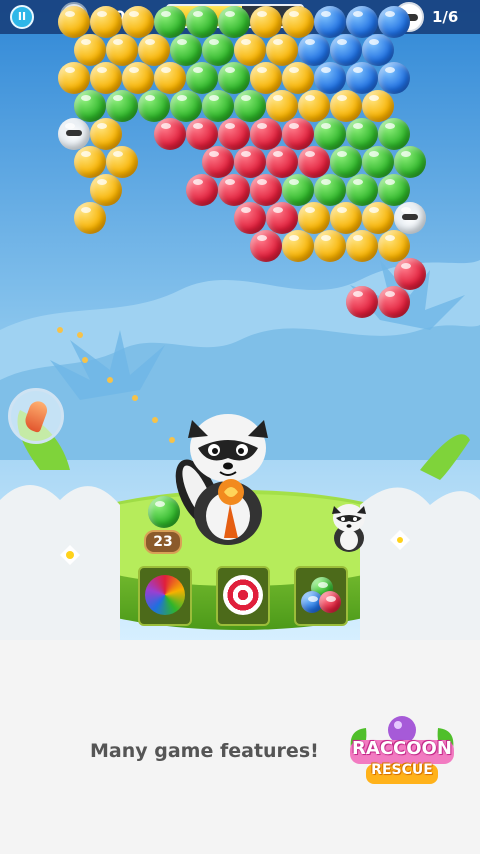  I want to click on booster-target, so click(243, 596).